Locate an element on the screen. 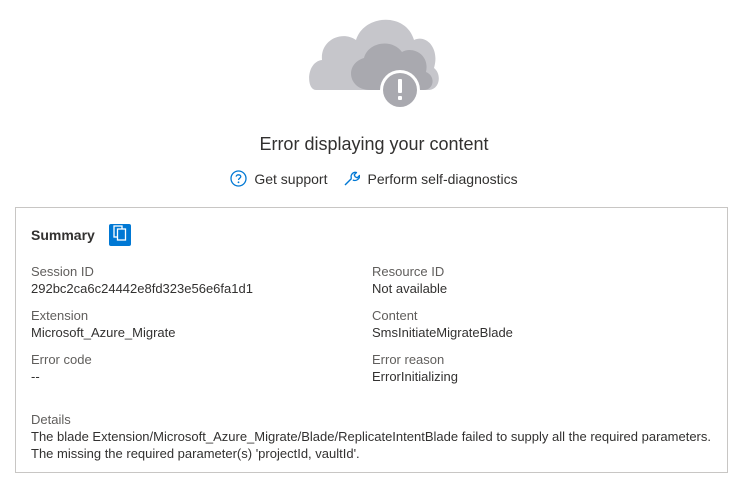 This screenshot has width=748, height=493. error-title: Error displaying your content is located at coordinates (374, 144).